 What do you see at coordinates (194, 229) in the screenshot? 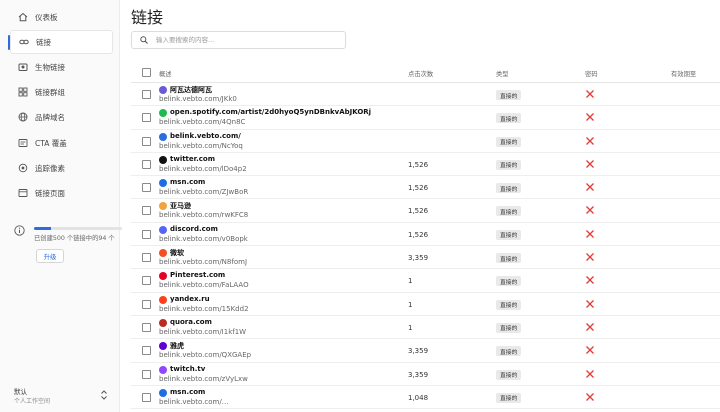
I see `link-title: discord.com` at bounding box center [194, 229].